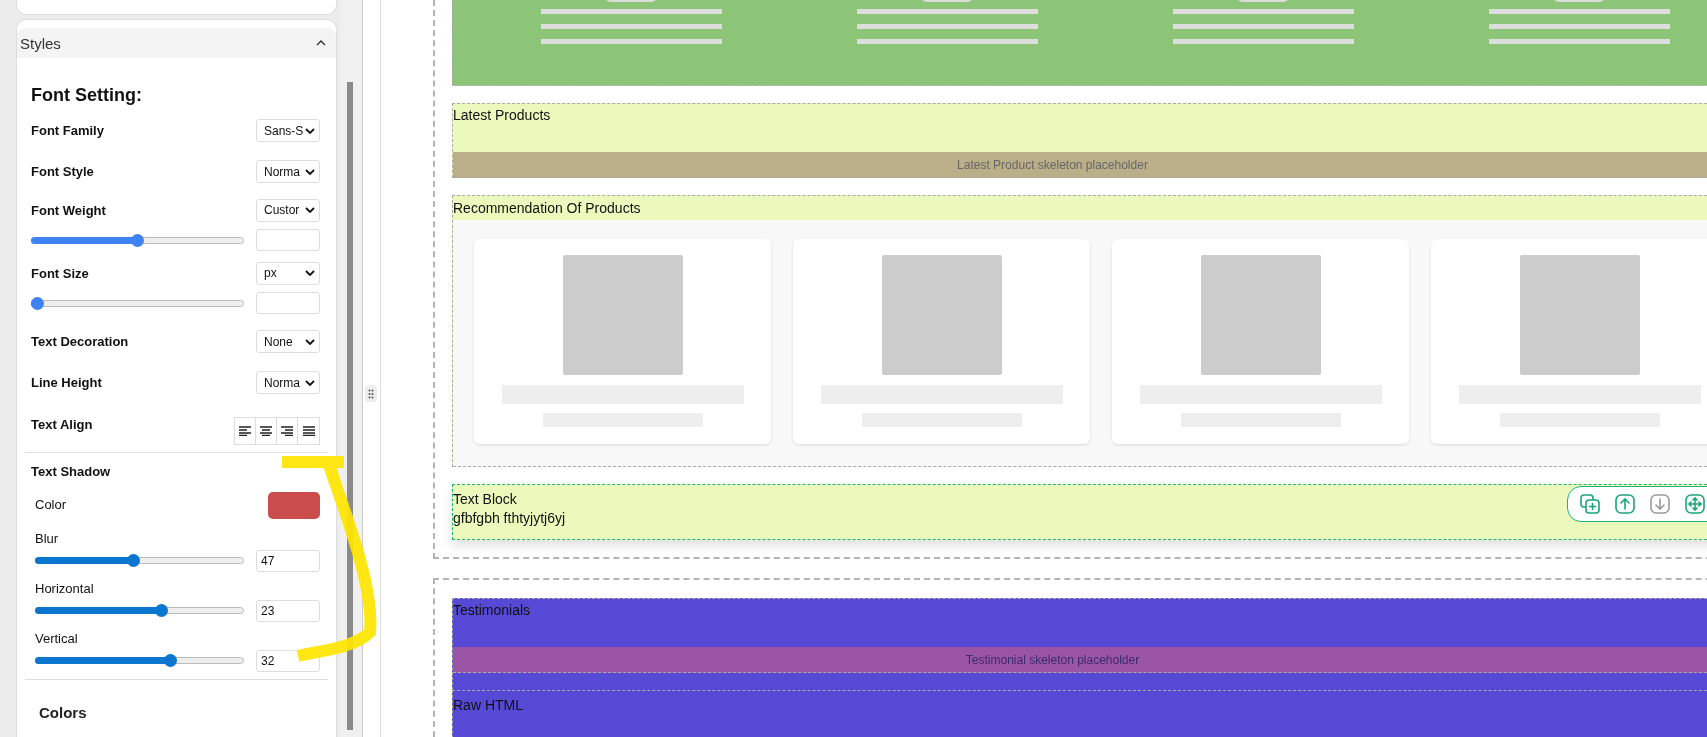  Describe the element at coordinates (287, 431) in the screenshot. I see `align-right-icon` at that location.